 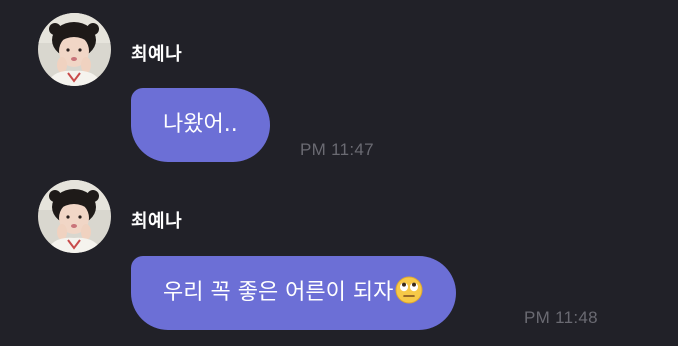 I want to click on message-bubble: 나왔어.., so click(x=200, y=125).